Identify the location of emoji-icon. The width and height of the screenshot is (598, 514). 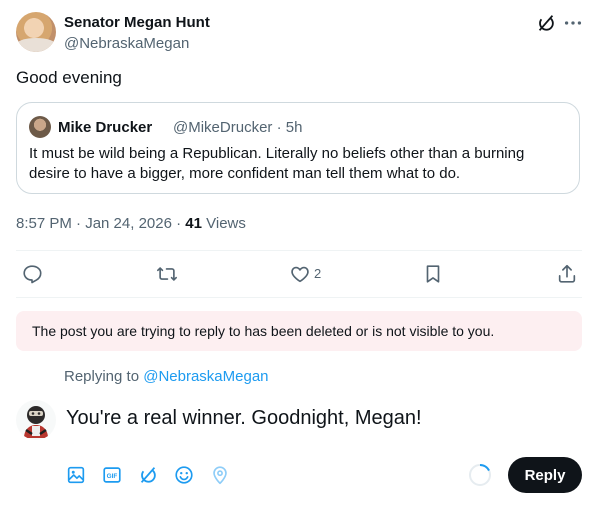
(184, 475).